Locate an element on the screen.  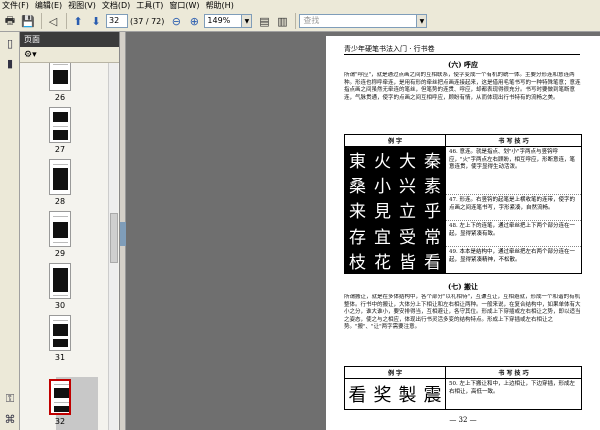
zoom-out-icon: ⊖ is located at coordinates (176, 21).